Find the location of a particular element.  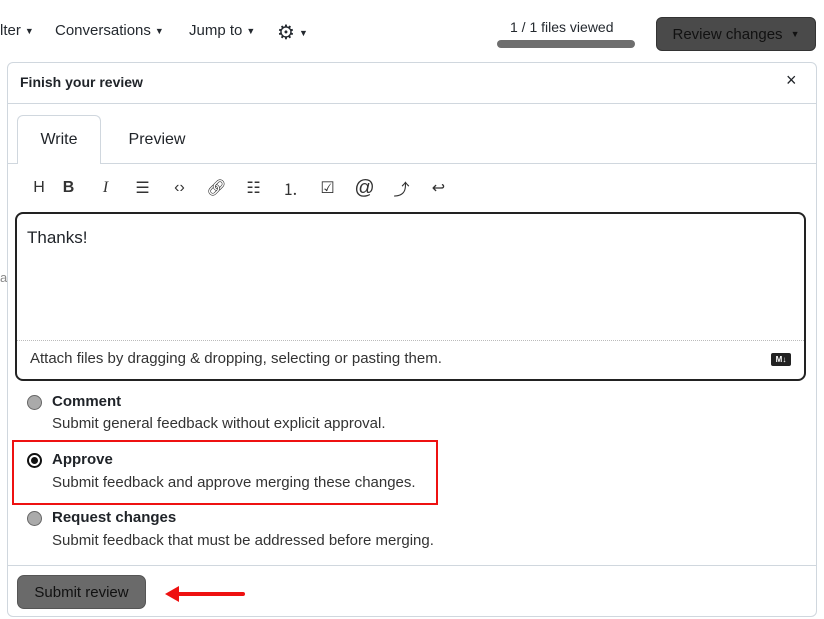

settings-menu: ⚙ ▼ is located at coordinates (292, 32).